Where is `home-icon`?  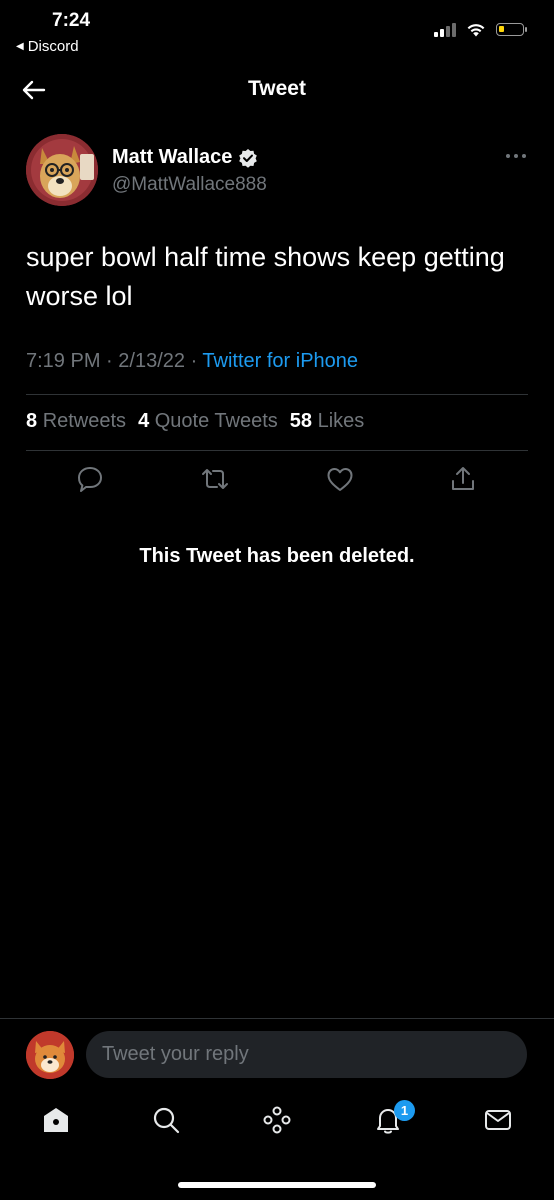 home-icon is located at coordinates (56, 1120).